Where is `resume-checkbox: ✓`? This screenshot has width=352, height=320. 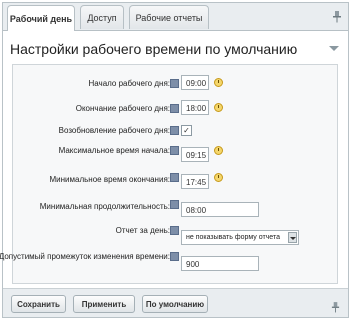 resume-checkbox: ✓ is located at coordinates (186, 130).